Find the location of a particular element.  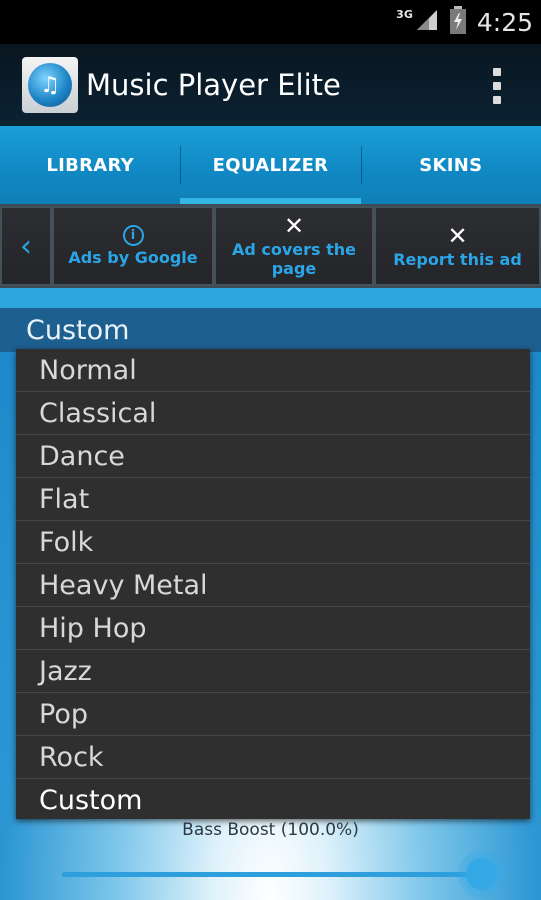

preset-option-normal: Normal is located at coordinates (273, 370).